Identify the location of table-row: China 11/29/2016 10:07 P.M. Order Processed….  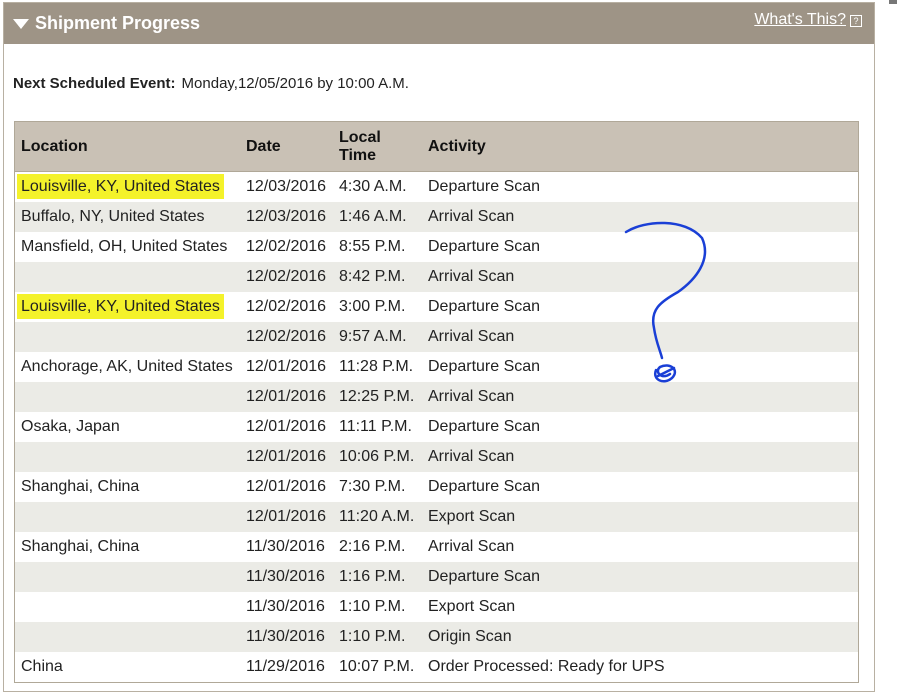
(436, 667).